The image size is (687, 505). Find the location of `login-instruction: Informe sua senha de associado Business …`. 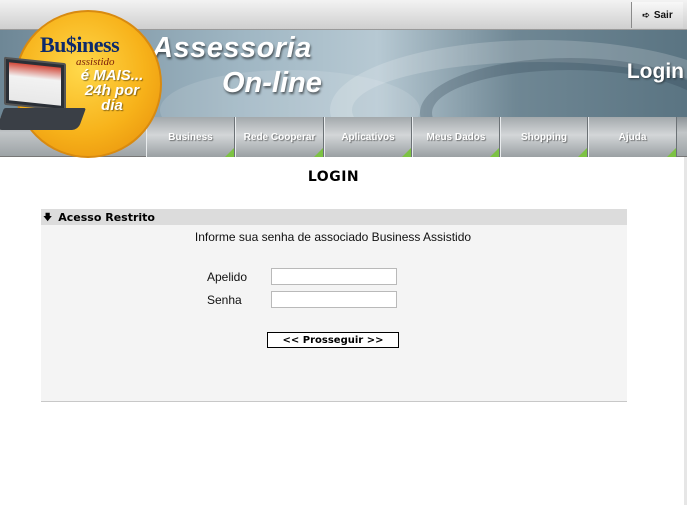

login-instruction: Informe sua senha de associado Business … is located at coordinates (333, 237).